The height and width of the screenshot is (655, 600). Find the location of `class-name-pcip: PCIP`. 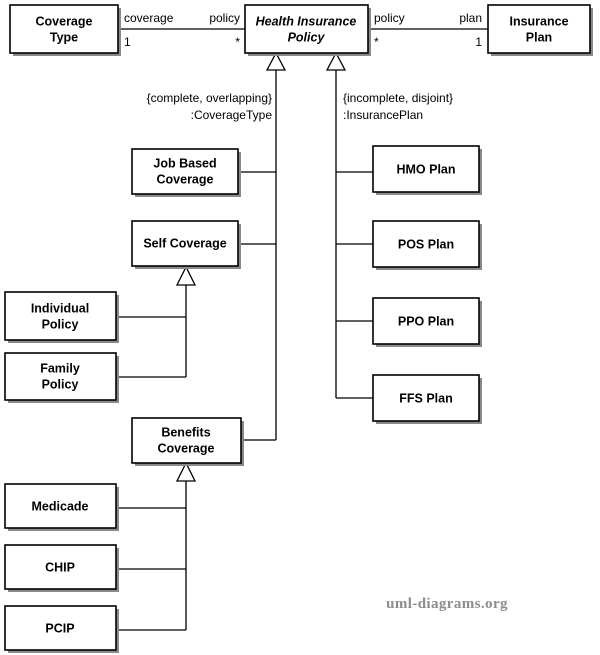

class-name-pcip: PCIP is located at coordinates (59, 628).